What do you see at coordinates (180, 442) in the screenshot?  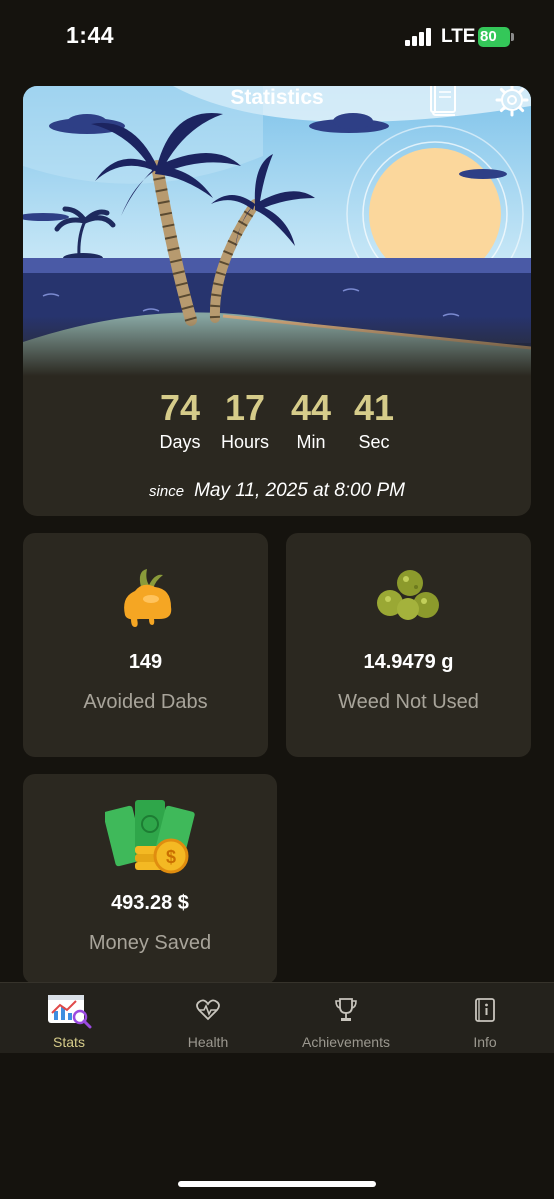 I see `days-label: Days` at bounding box center [180, 442].